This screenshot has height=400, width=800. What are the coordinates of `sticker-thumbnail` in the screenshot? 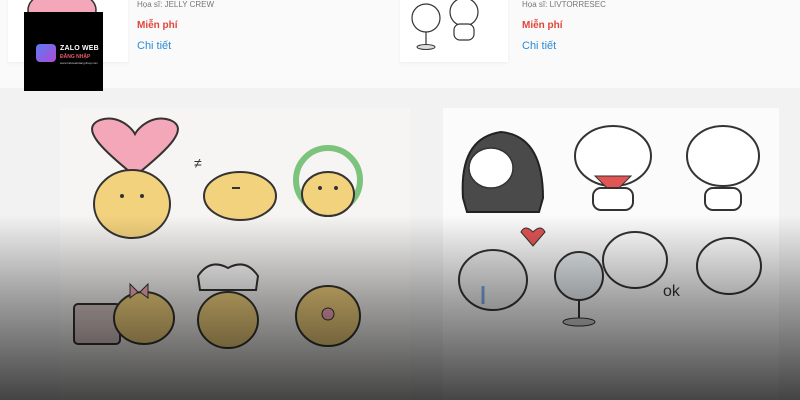 It's located at (445, 25).